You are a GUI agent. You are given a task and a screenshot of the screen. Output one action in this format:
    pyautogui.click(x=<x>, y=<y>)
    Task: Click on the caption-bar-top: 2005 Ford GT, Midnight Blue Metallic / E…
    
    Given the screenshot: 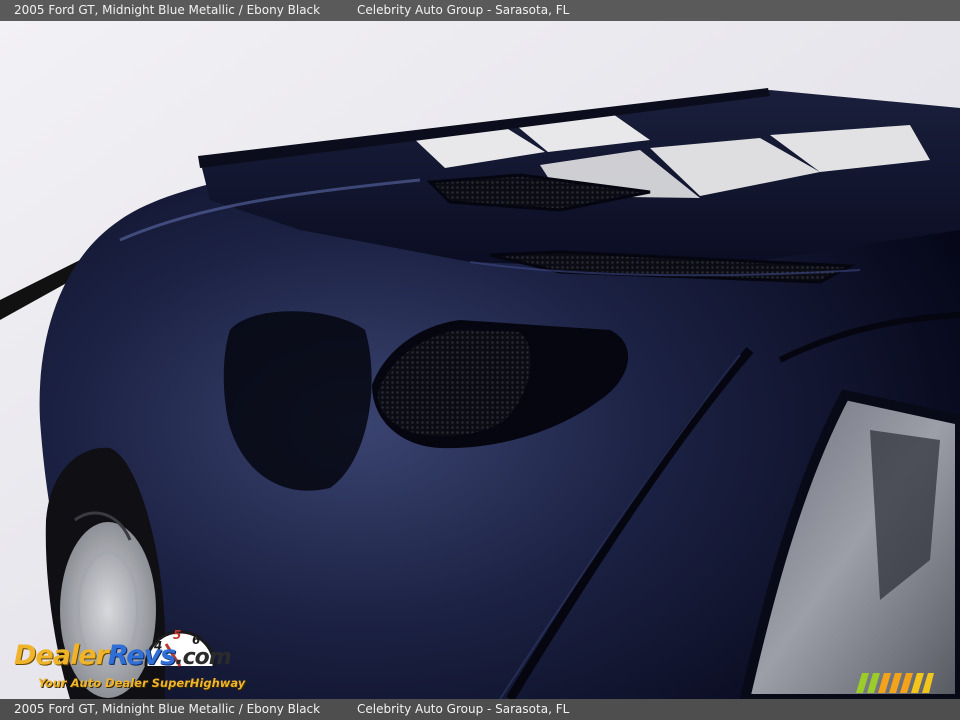 What is the action you would take?
    pyautogui.click(x=480, y=10)
    